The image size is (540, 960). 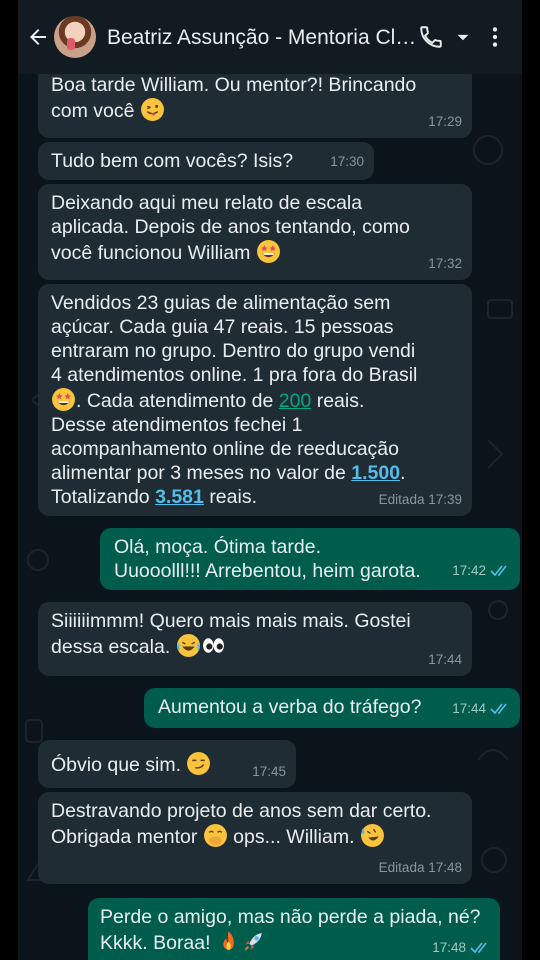 I want to click on message-text: ops... William., so click(x=294, y=837).